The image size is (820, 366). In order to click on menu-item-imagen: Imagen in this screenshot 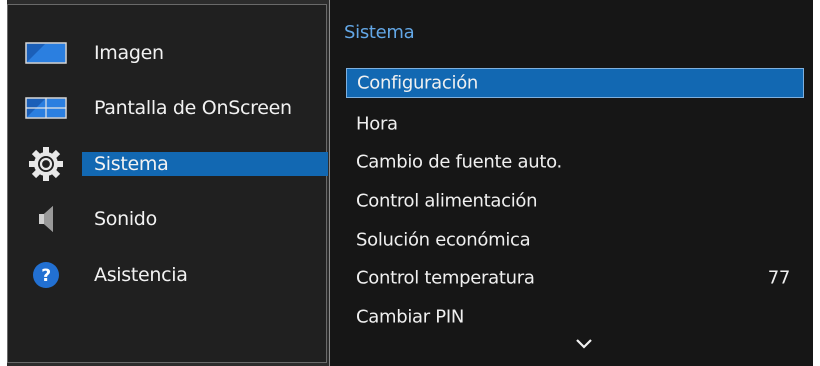, I will do `click(168, 53)`.